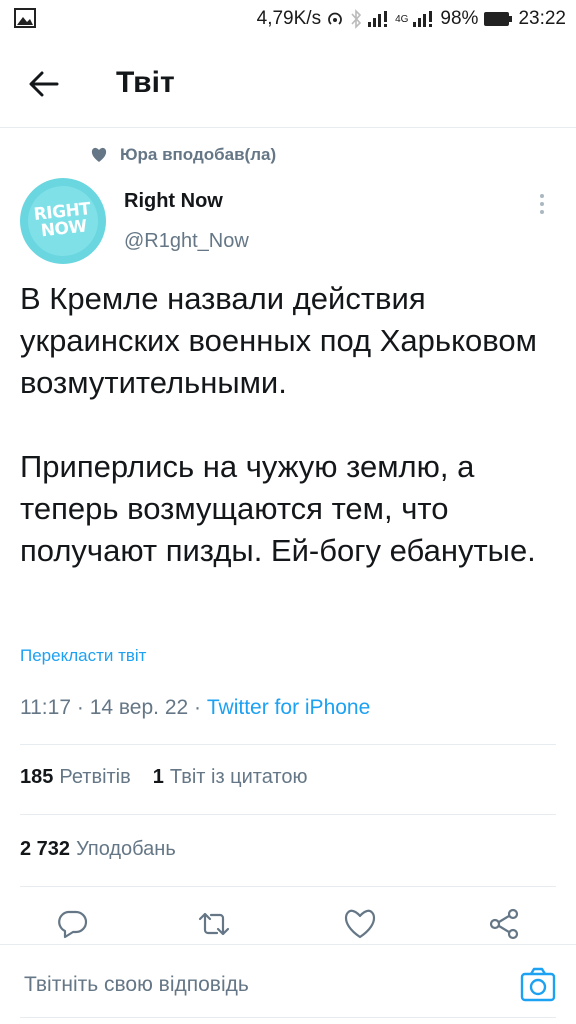 The width and height of the screenshot is (576, 1024). What do you see at coordinates (45, 849) in the screenshot?
I see `likes-count: 2 732` at bounding box center [45, 849].